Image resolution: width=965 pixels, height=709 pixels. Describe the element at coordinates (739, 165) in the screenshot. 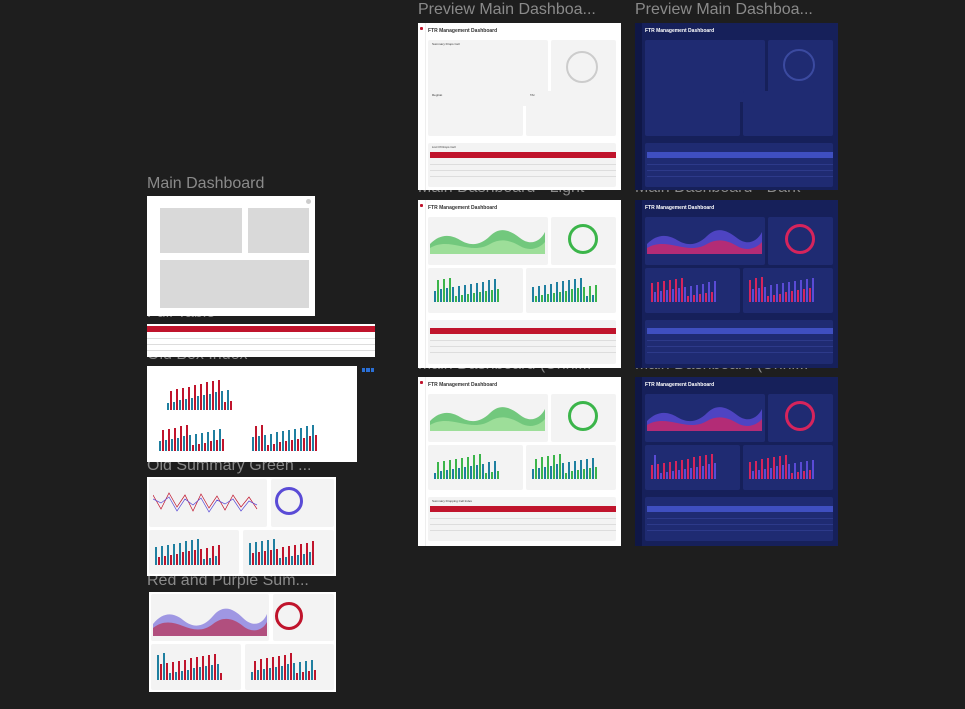

I see `table-panel` at that location.